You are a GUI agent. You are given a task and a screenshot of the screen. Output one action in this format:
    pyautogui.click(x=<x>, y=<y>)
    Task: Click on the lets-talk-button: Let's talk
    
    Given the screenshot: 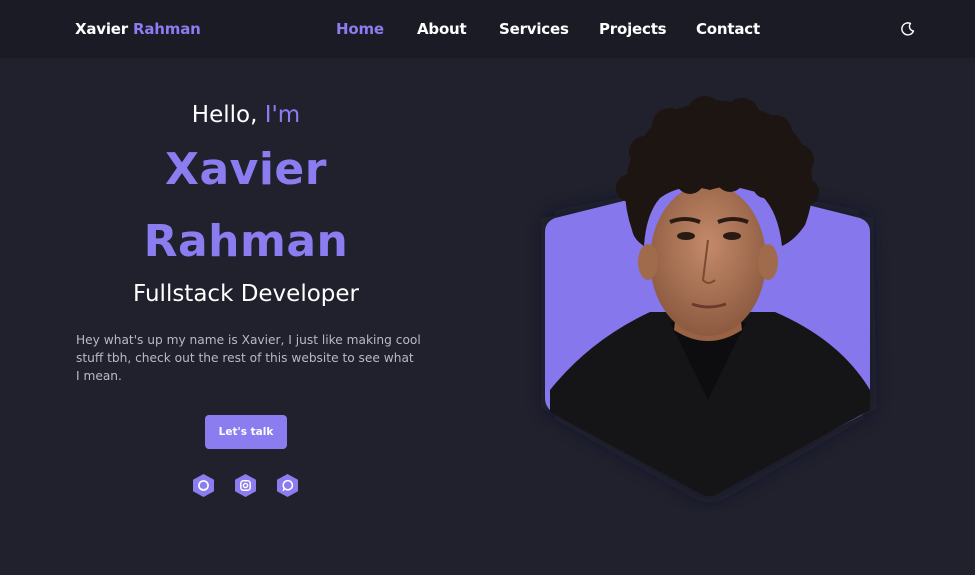 What is the action you would take?
    pyautogui.click(x=246, y=432)
    